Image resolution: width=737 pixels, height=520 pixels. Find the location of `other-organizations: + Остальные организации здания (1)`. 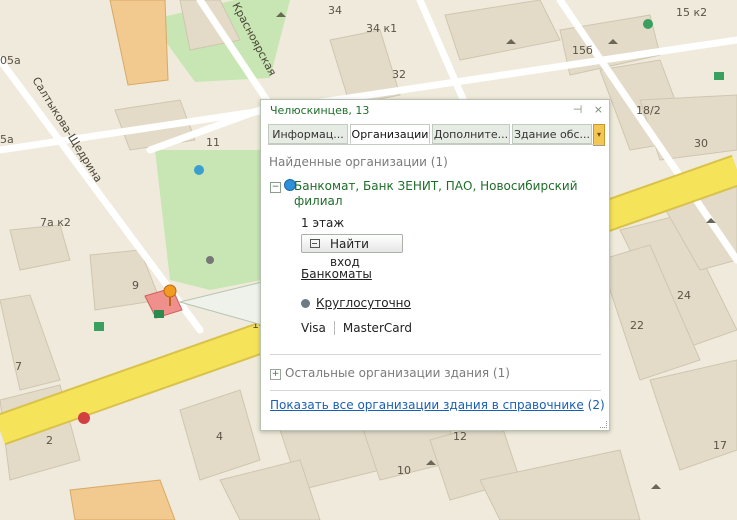

other-organizations: + Остальные организации здания (1) is located at coordinates (390, 373).